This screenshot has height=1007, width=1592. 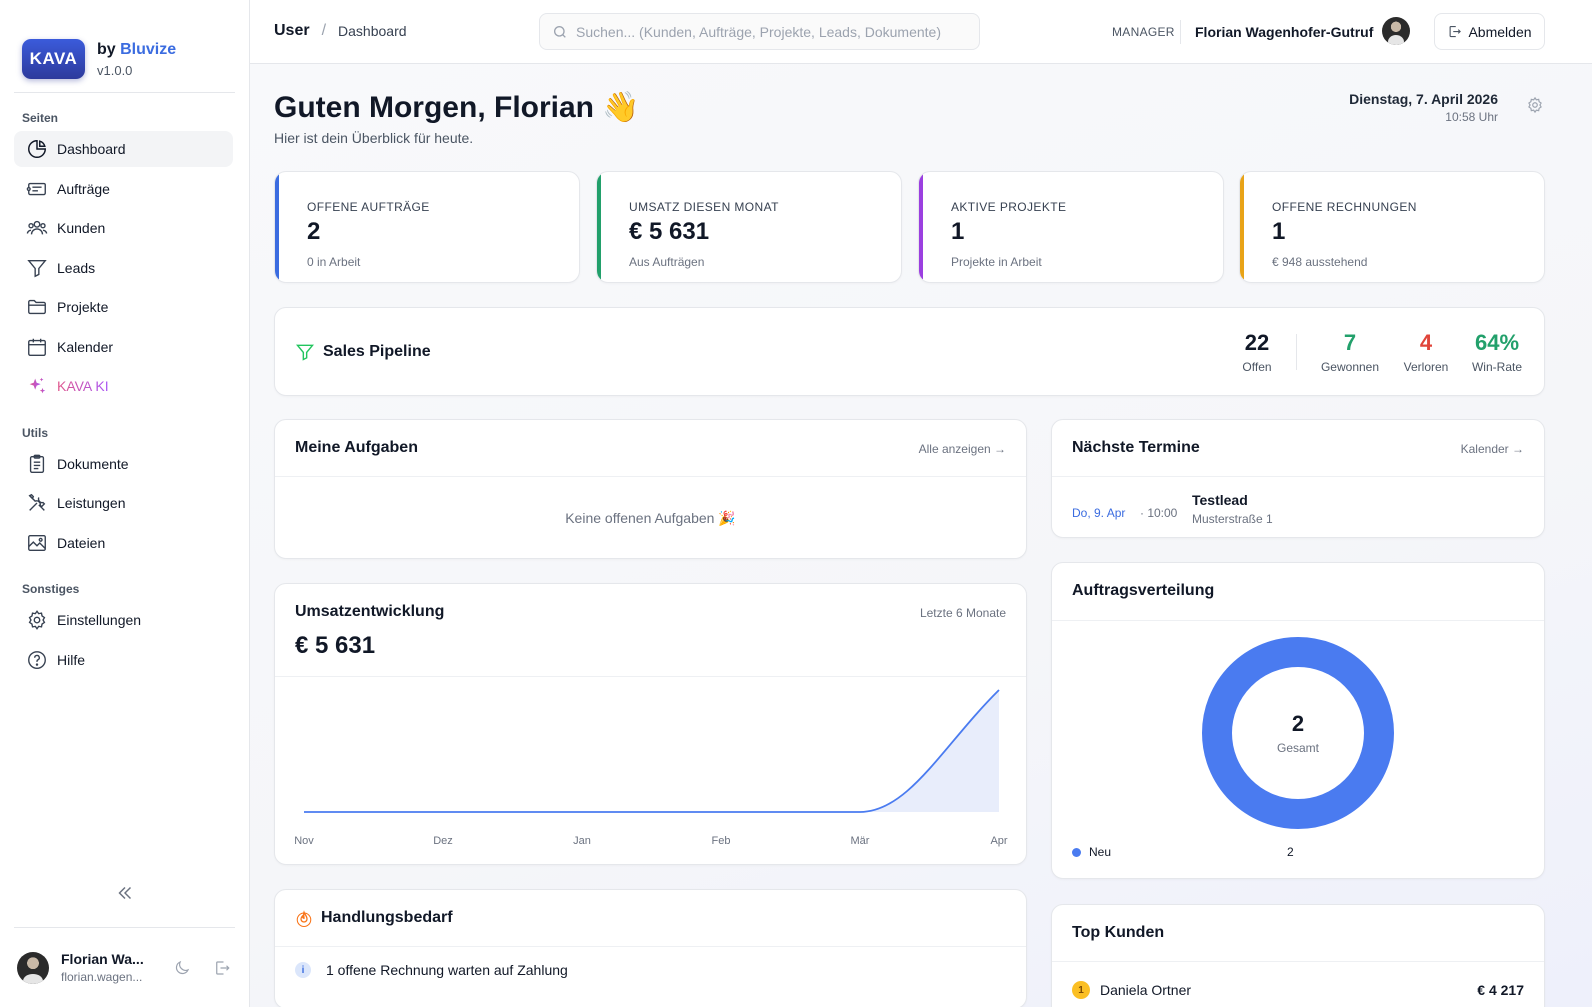 What do you see at coordinates (53, 59) in the screenshot?
I see `kava-logo: KAVA` at bounding box center [53, 59].